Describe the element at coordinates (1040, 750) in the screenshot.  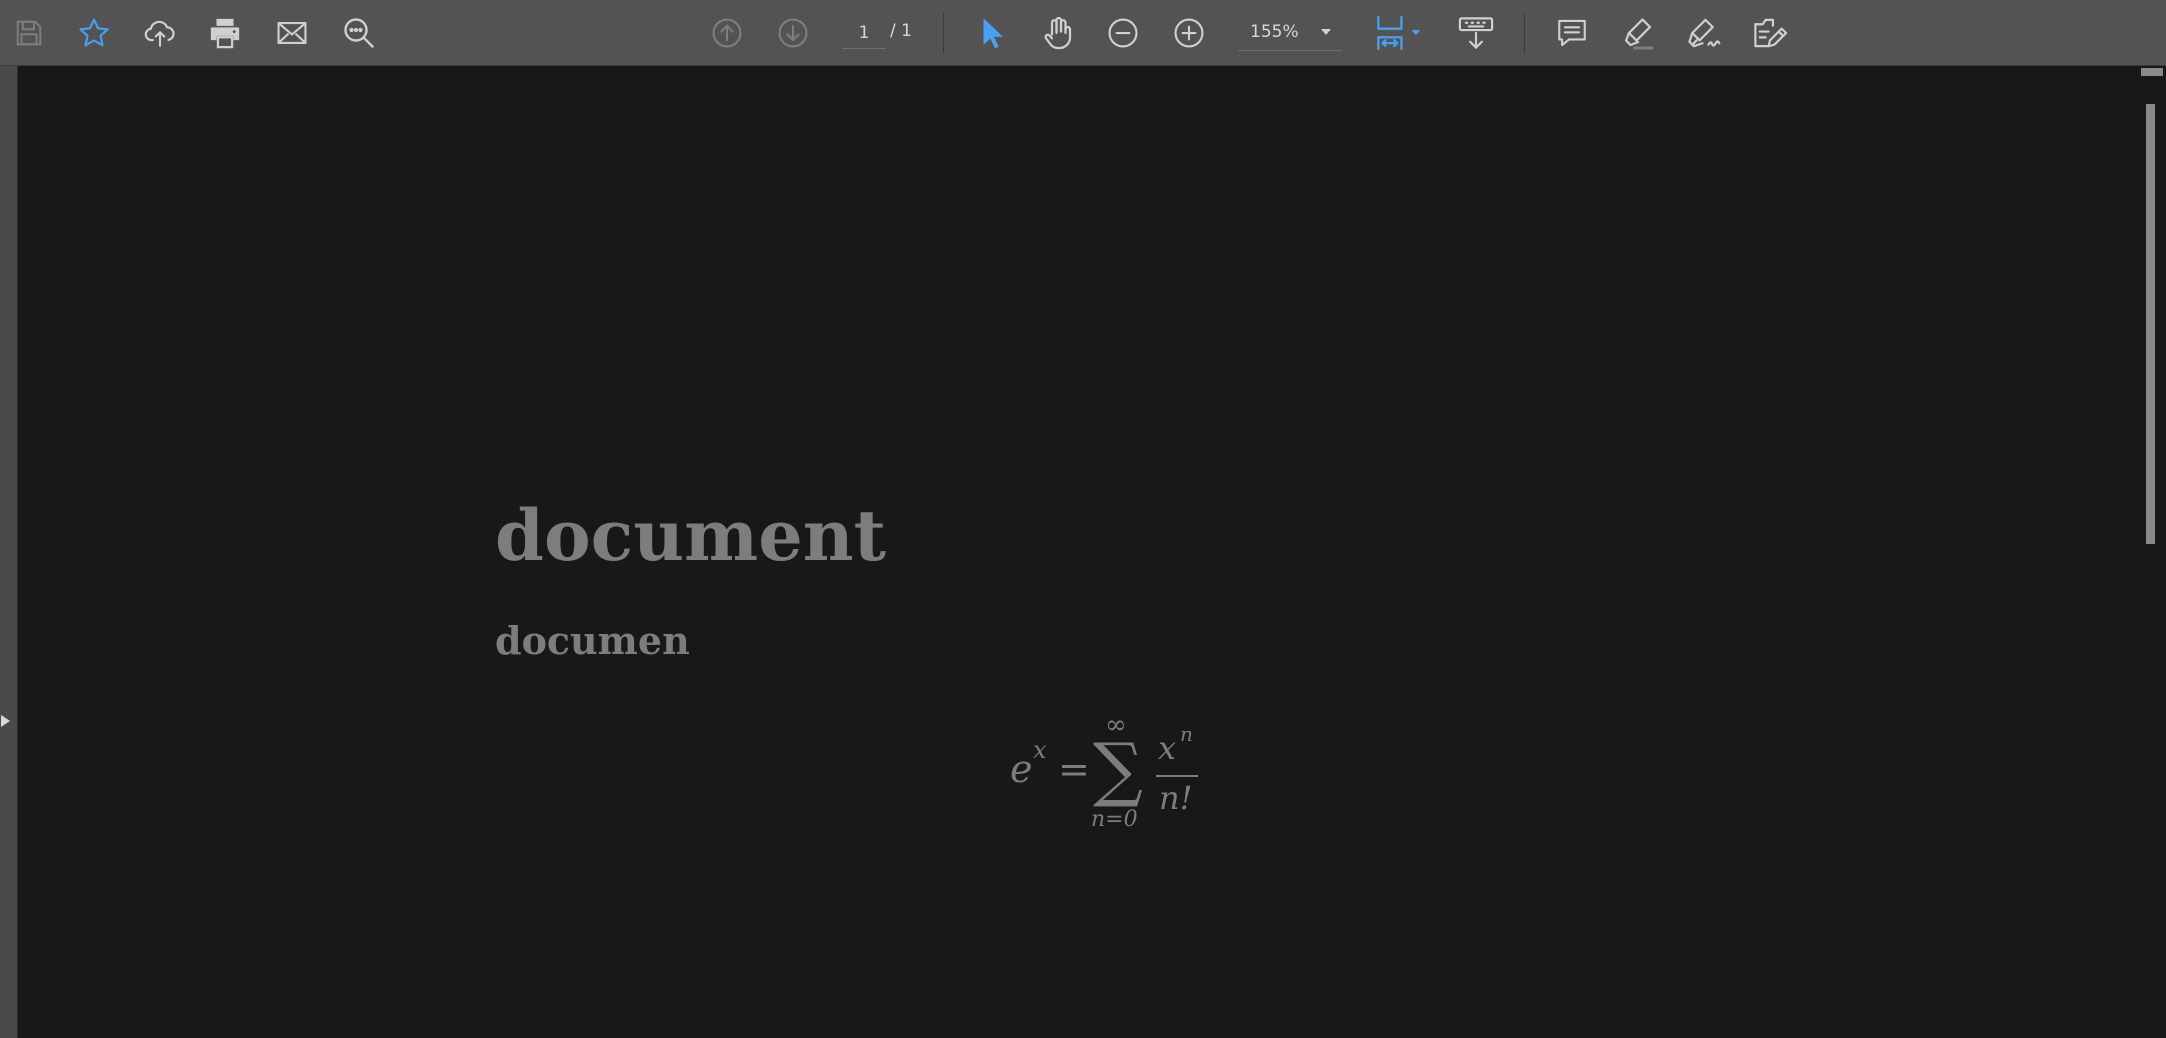
I see `formula-lhs-exponent: x` at that location.